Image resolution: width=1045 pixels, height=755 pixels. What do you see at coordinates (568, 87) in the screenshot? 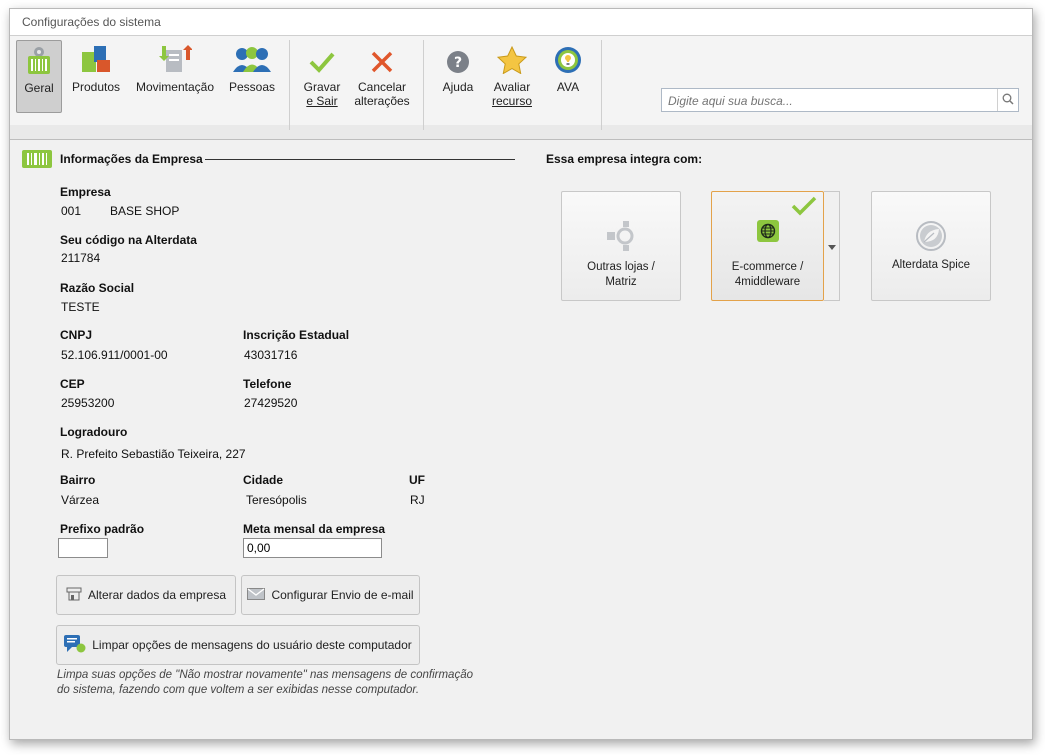
I see `ava-label: AVA` at bounding box center [568, 87].